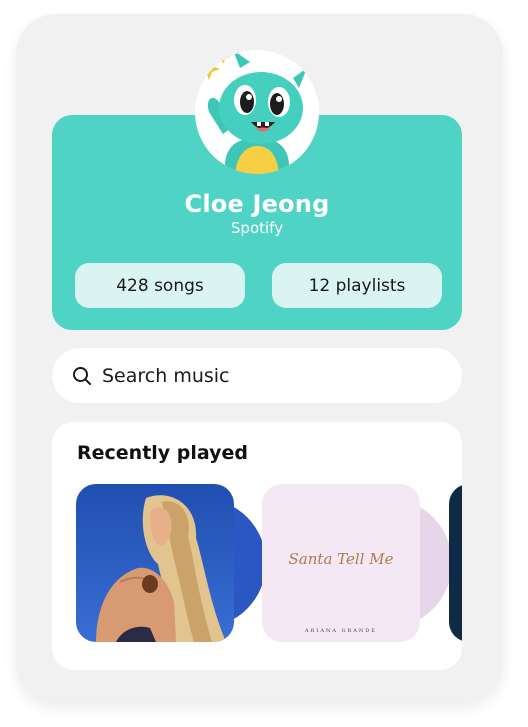 Image resolution: width=528 pixels, height=727 pixels. What do you see at coordinates (82, 376) in the screenshot?
I see `search-icon` at bounding box center [82, 376].